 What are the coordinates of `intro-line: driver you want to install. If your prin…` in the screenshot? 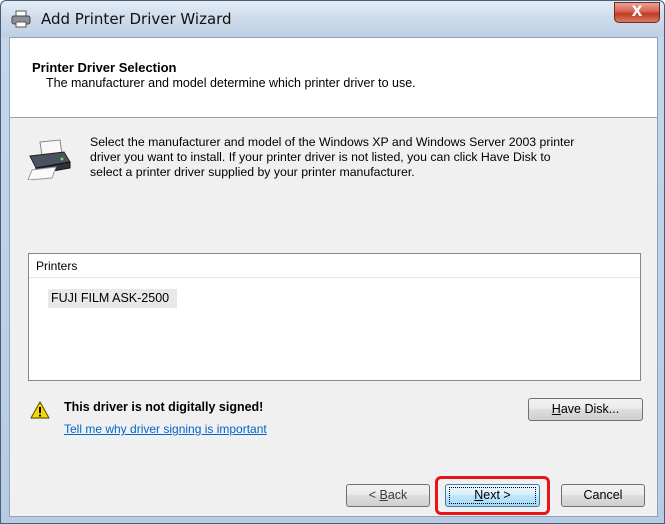 It's located at (320, 157).